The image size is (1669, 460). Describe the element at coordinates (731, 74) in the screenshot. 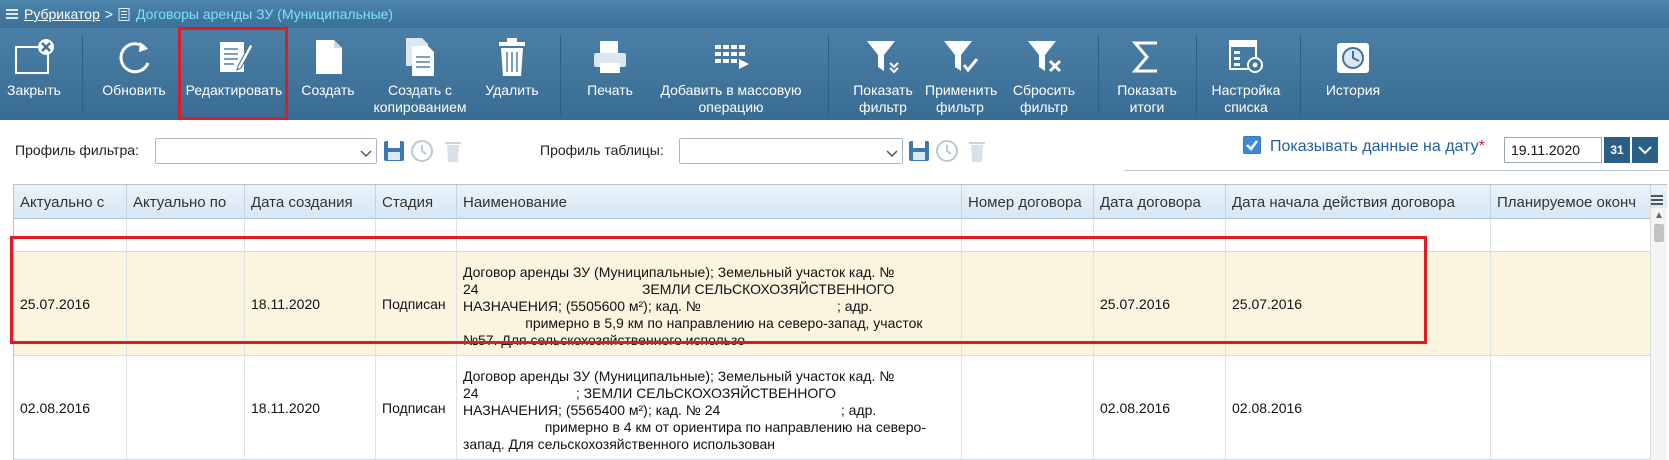

I see `add-mass-operation-button: Добавить в массовую операцию` at that location.